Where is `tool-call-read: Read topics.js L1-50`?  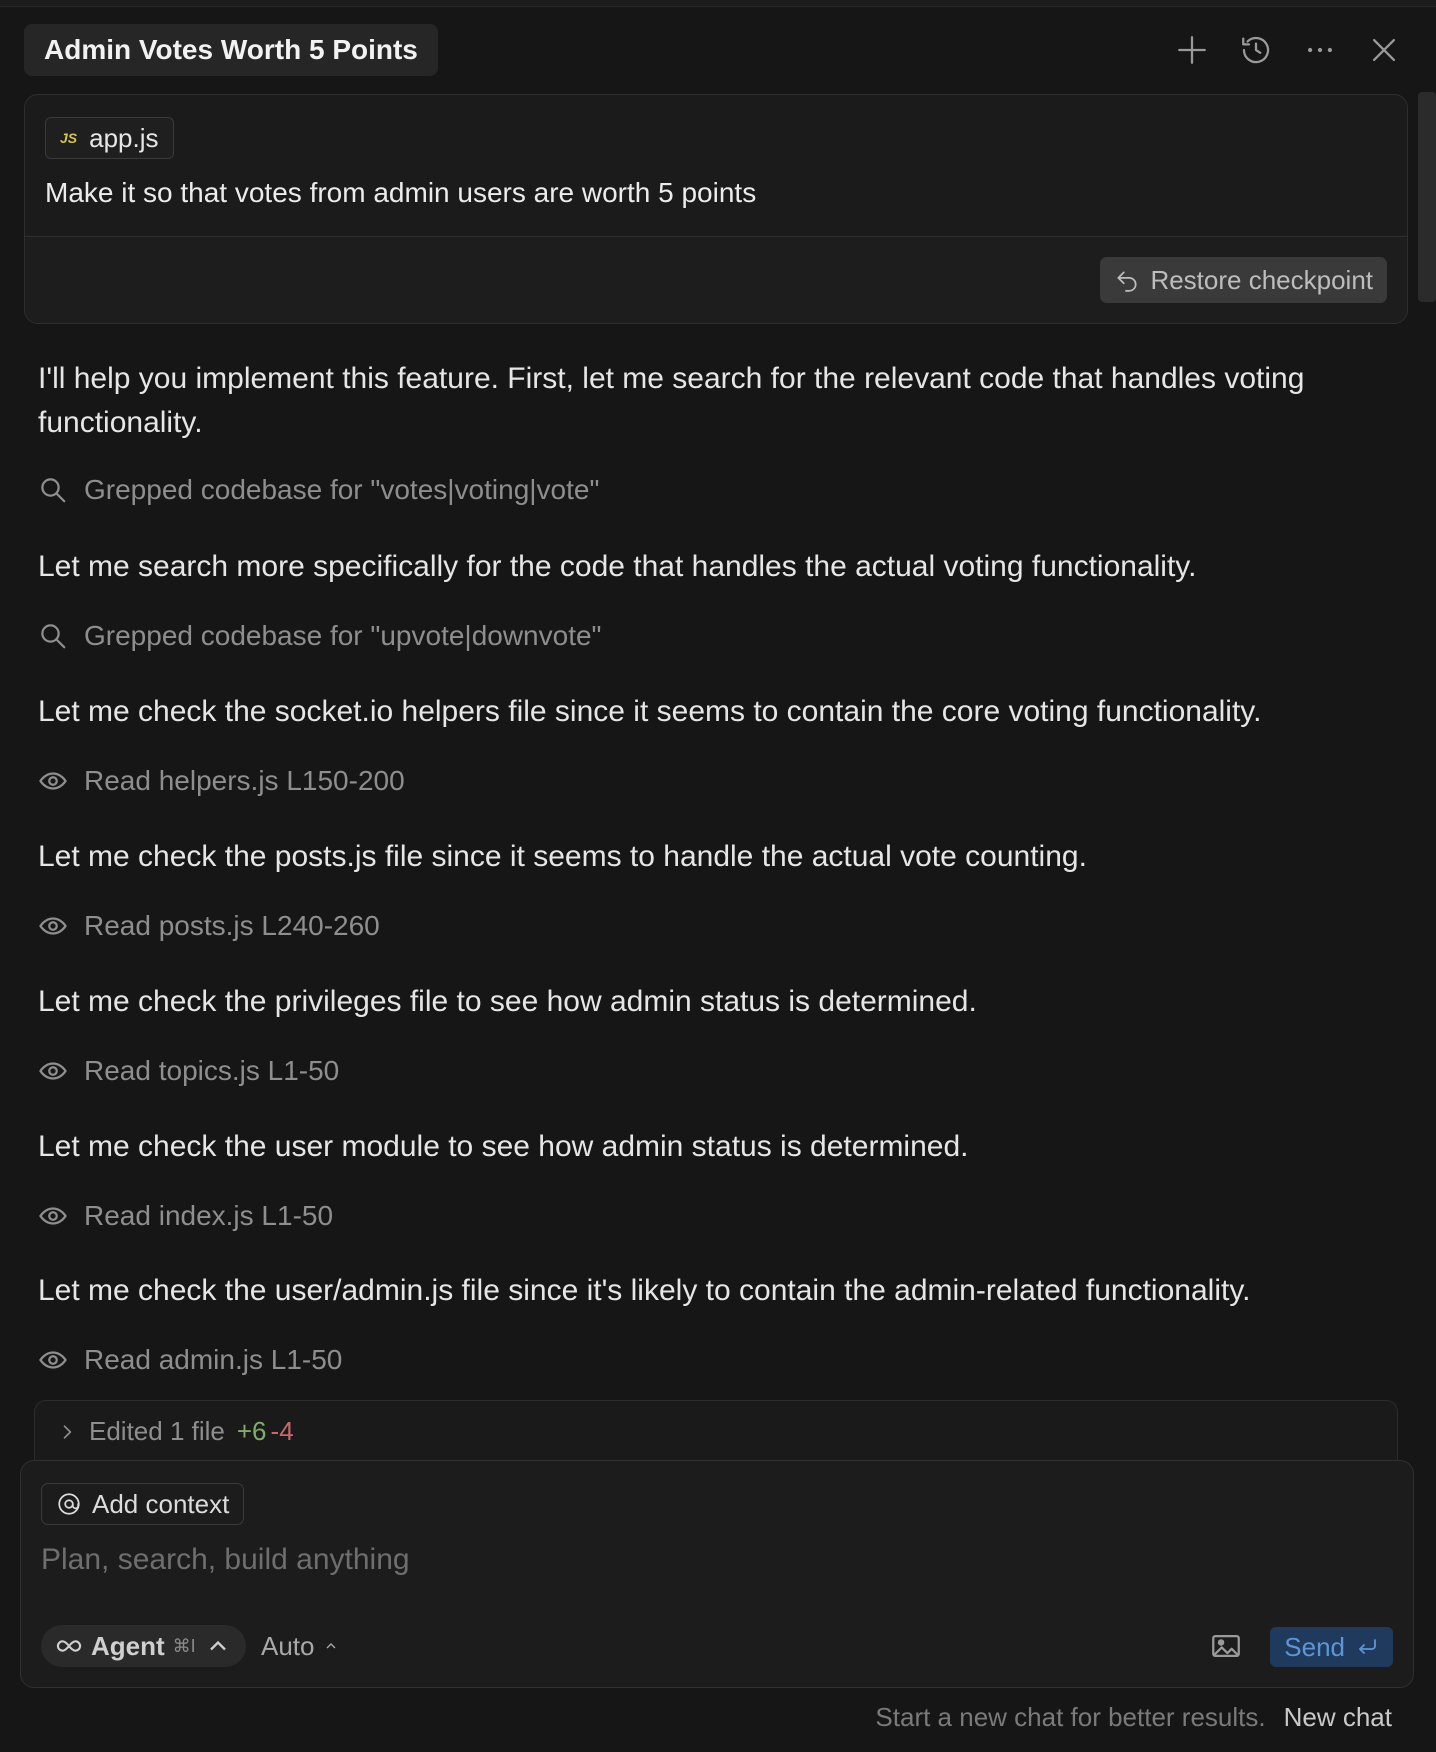
tool-call-read: Read topics.js L1-50 is located at coordinates (188, 1071).